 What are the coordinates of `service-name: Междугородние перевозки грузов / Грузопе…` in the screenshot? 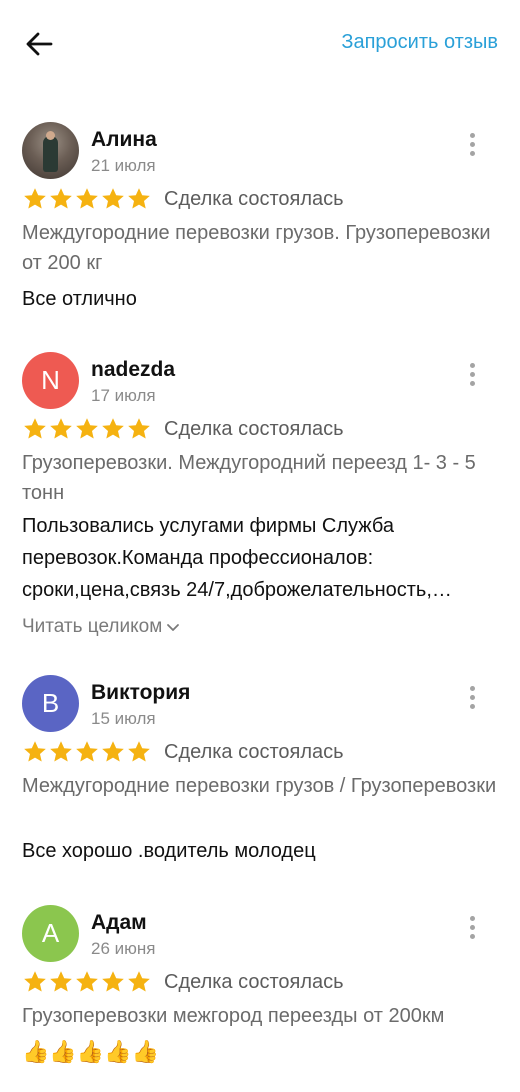 It's located at (259, 786).